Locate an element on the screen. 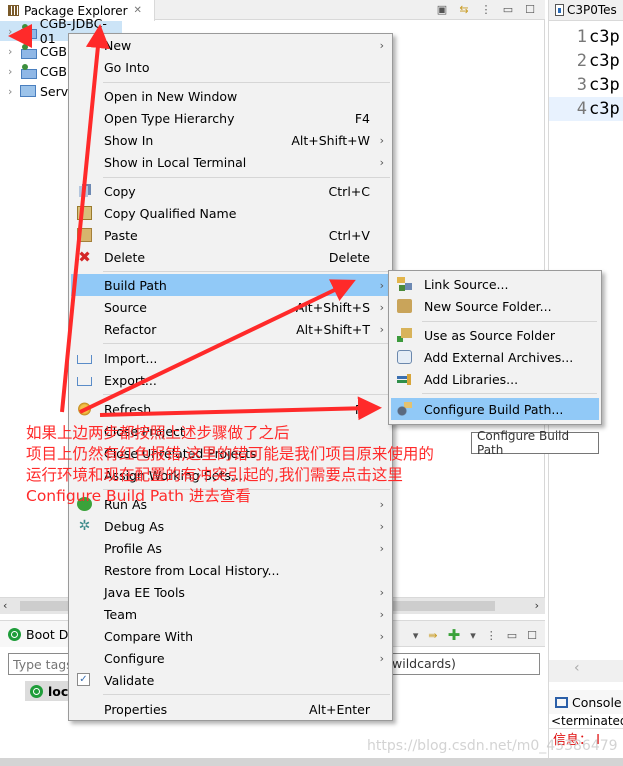 The image size is (623, 766). menu-item-refresh: Refresh F5 is located at coordinates (230, 409).